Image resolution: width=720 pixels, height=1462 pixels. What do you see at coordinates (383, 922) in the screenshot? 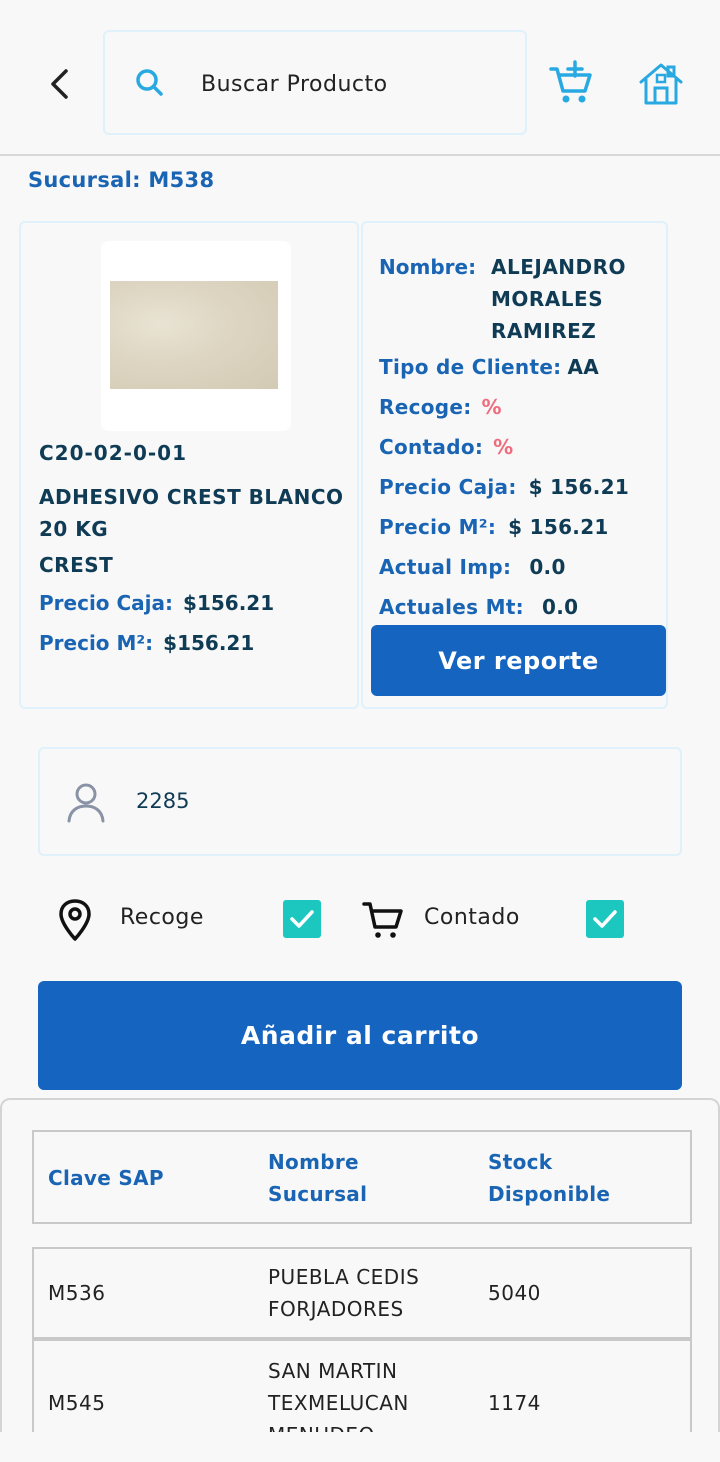
I see `shopping-cart-icon` at bounding box center [383, 922].